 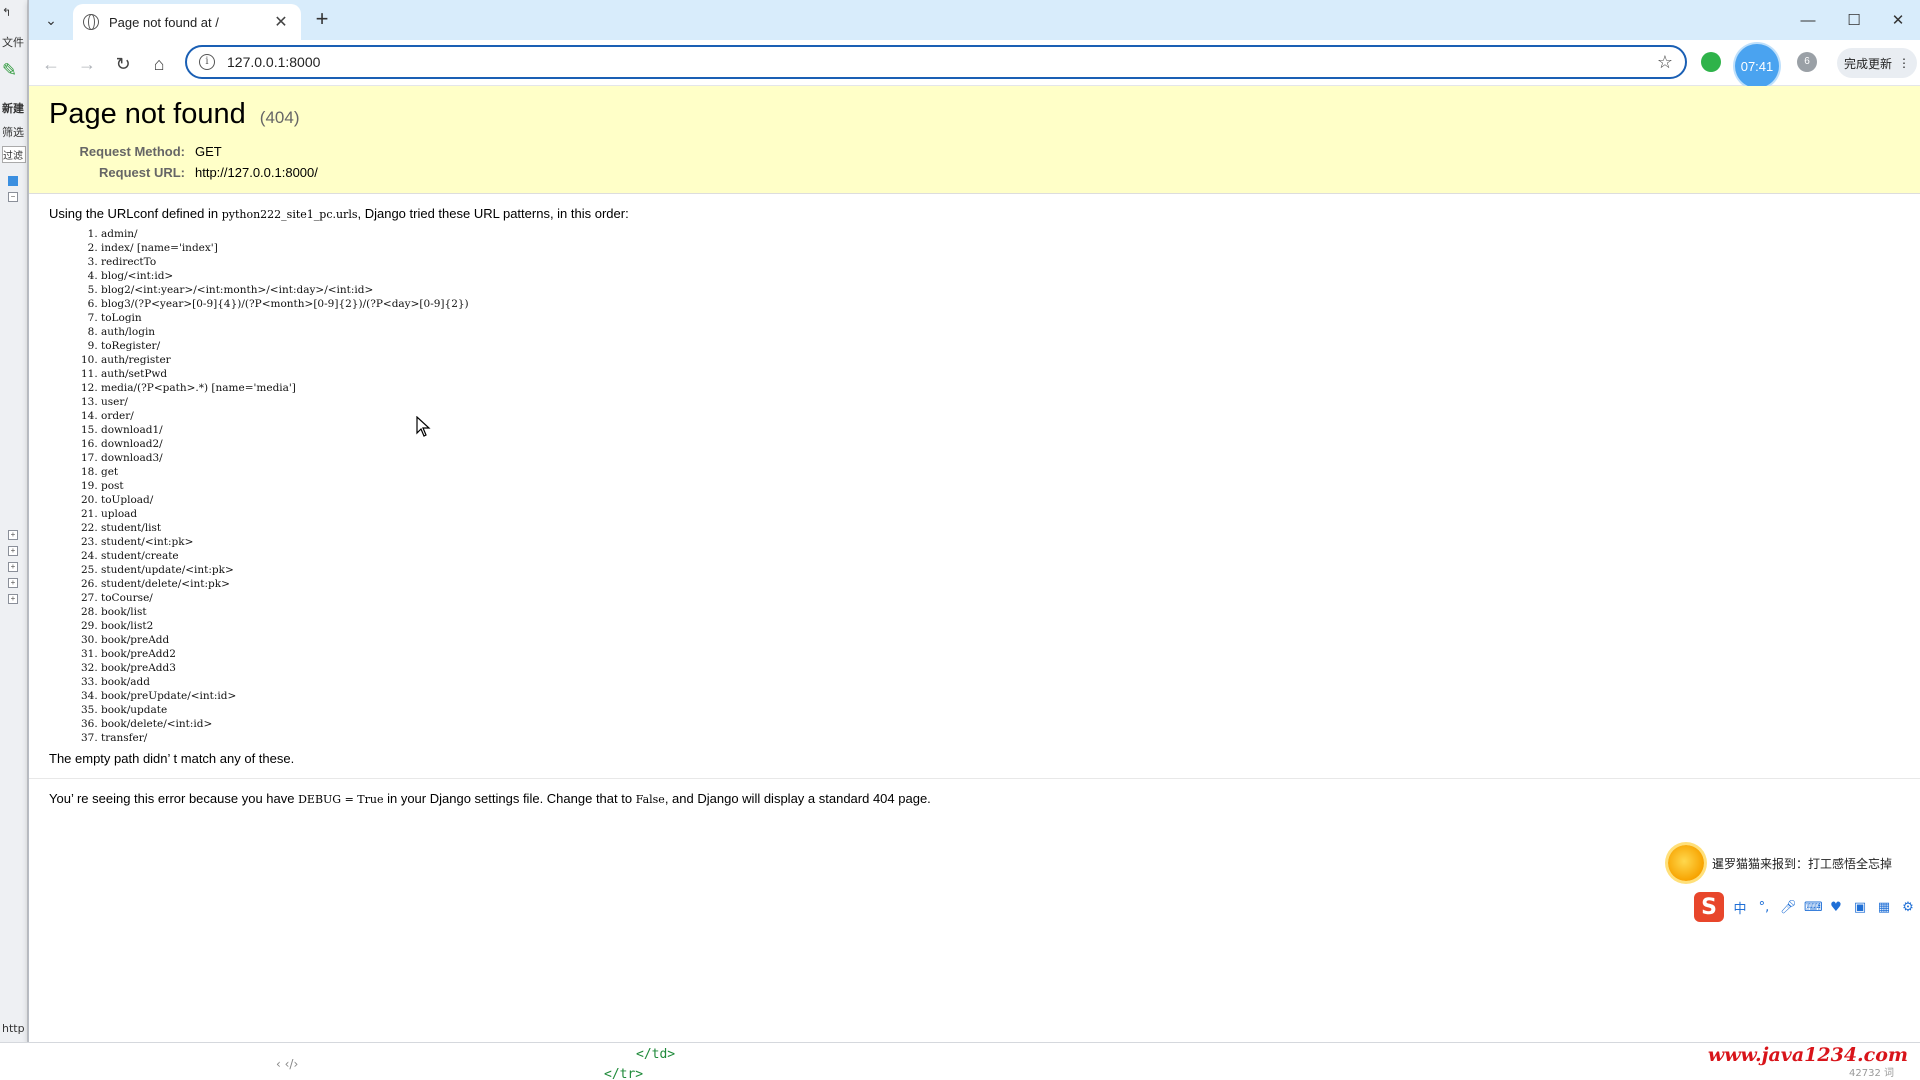 I want to click on error-code: (404), so click(x=279, y=117).